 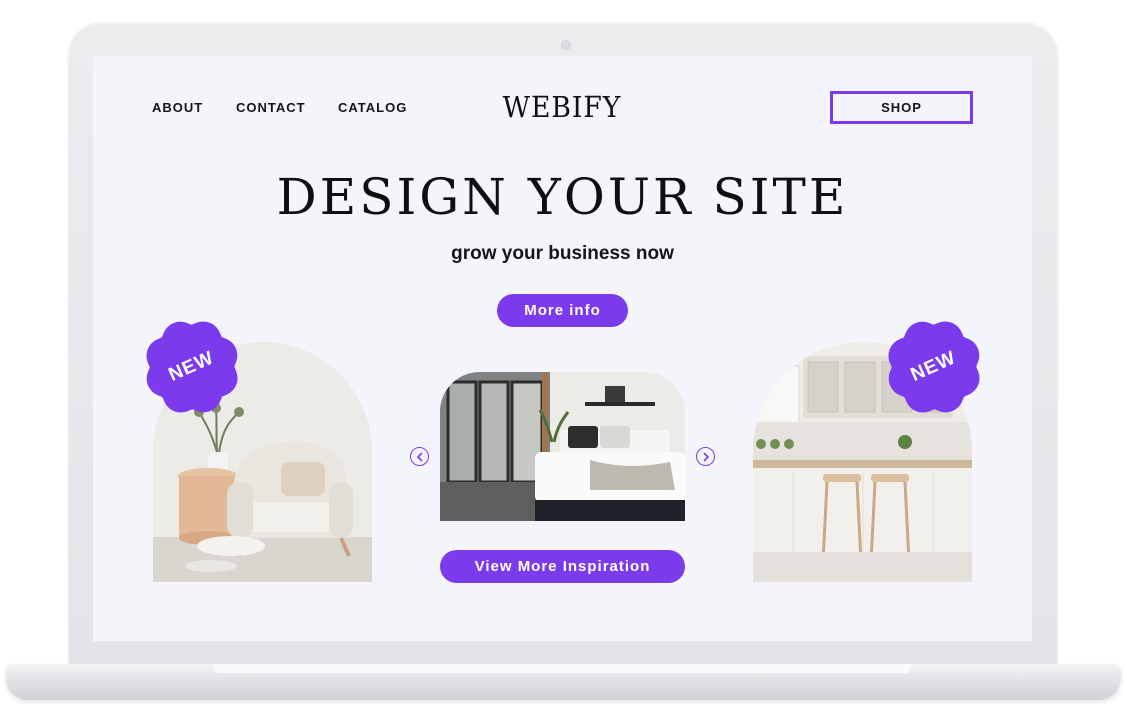 I want to click on chevron-right-icon, so click(x=706, y=456).